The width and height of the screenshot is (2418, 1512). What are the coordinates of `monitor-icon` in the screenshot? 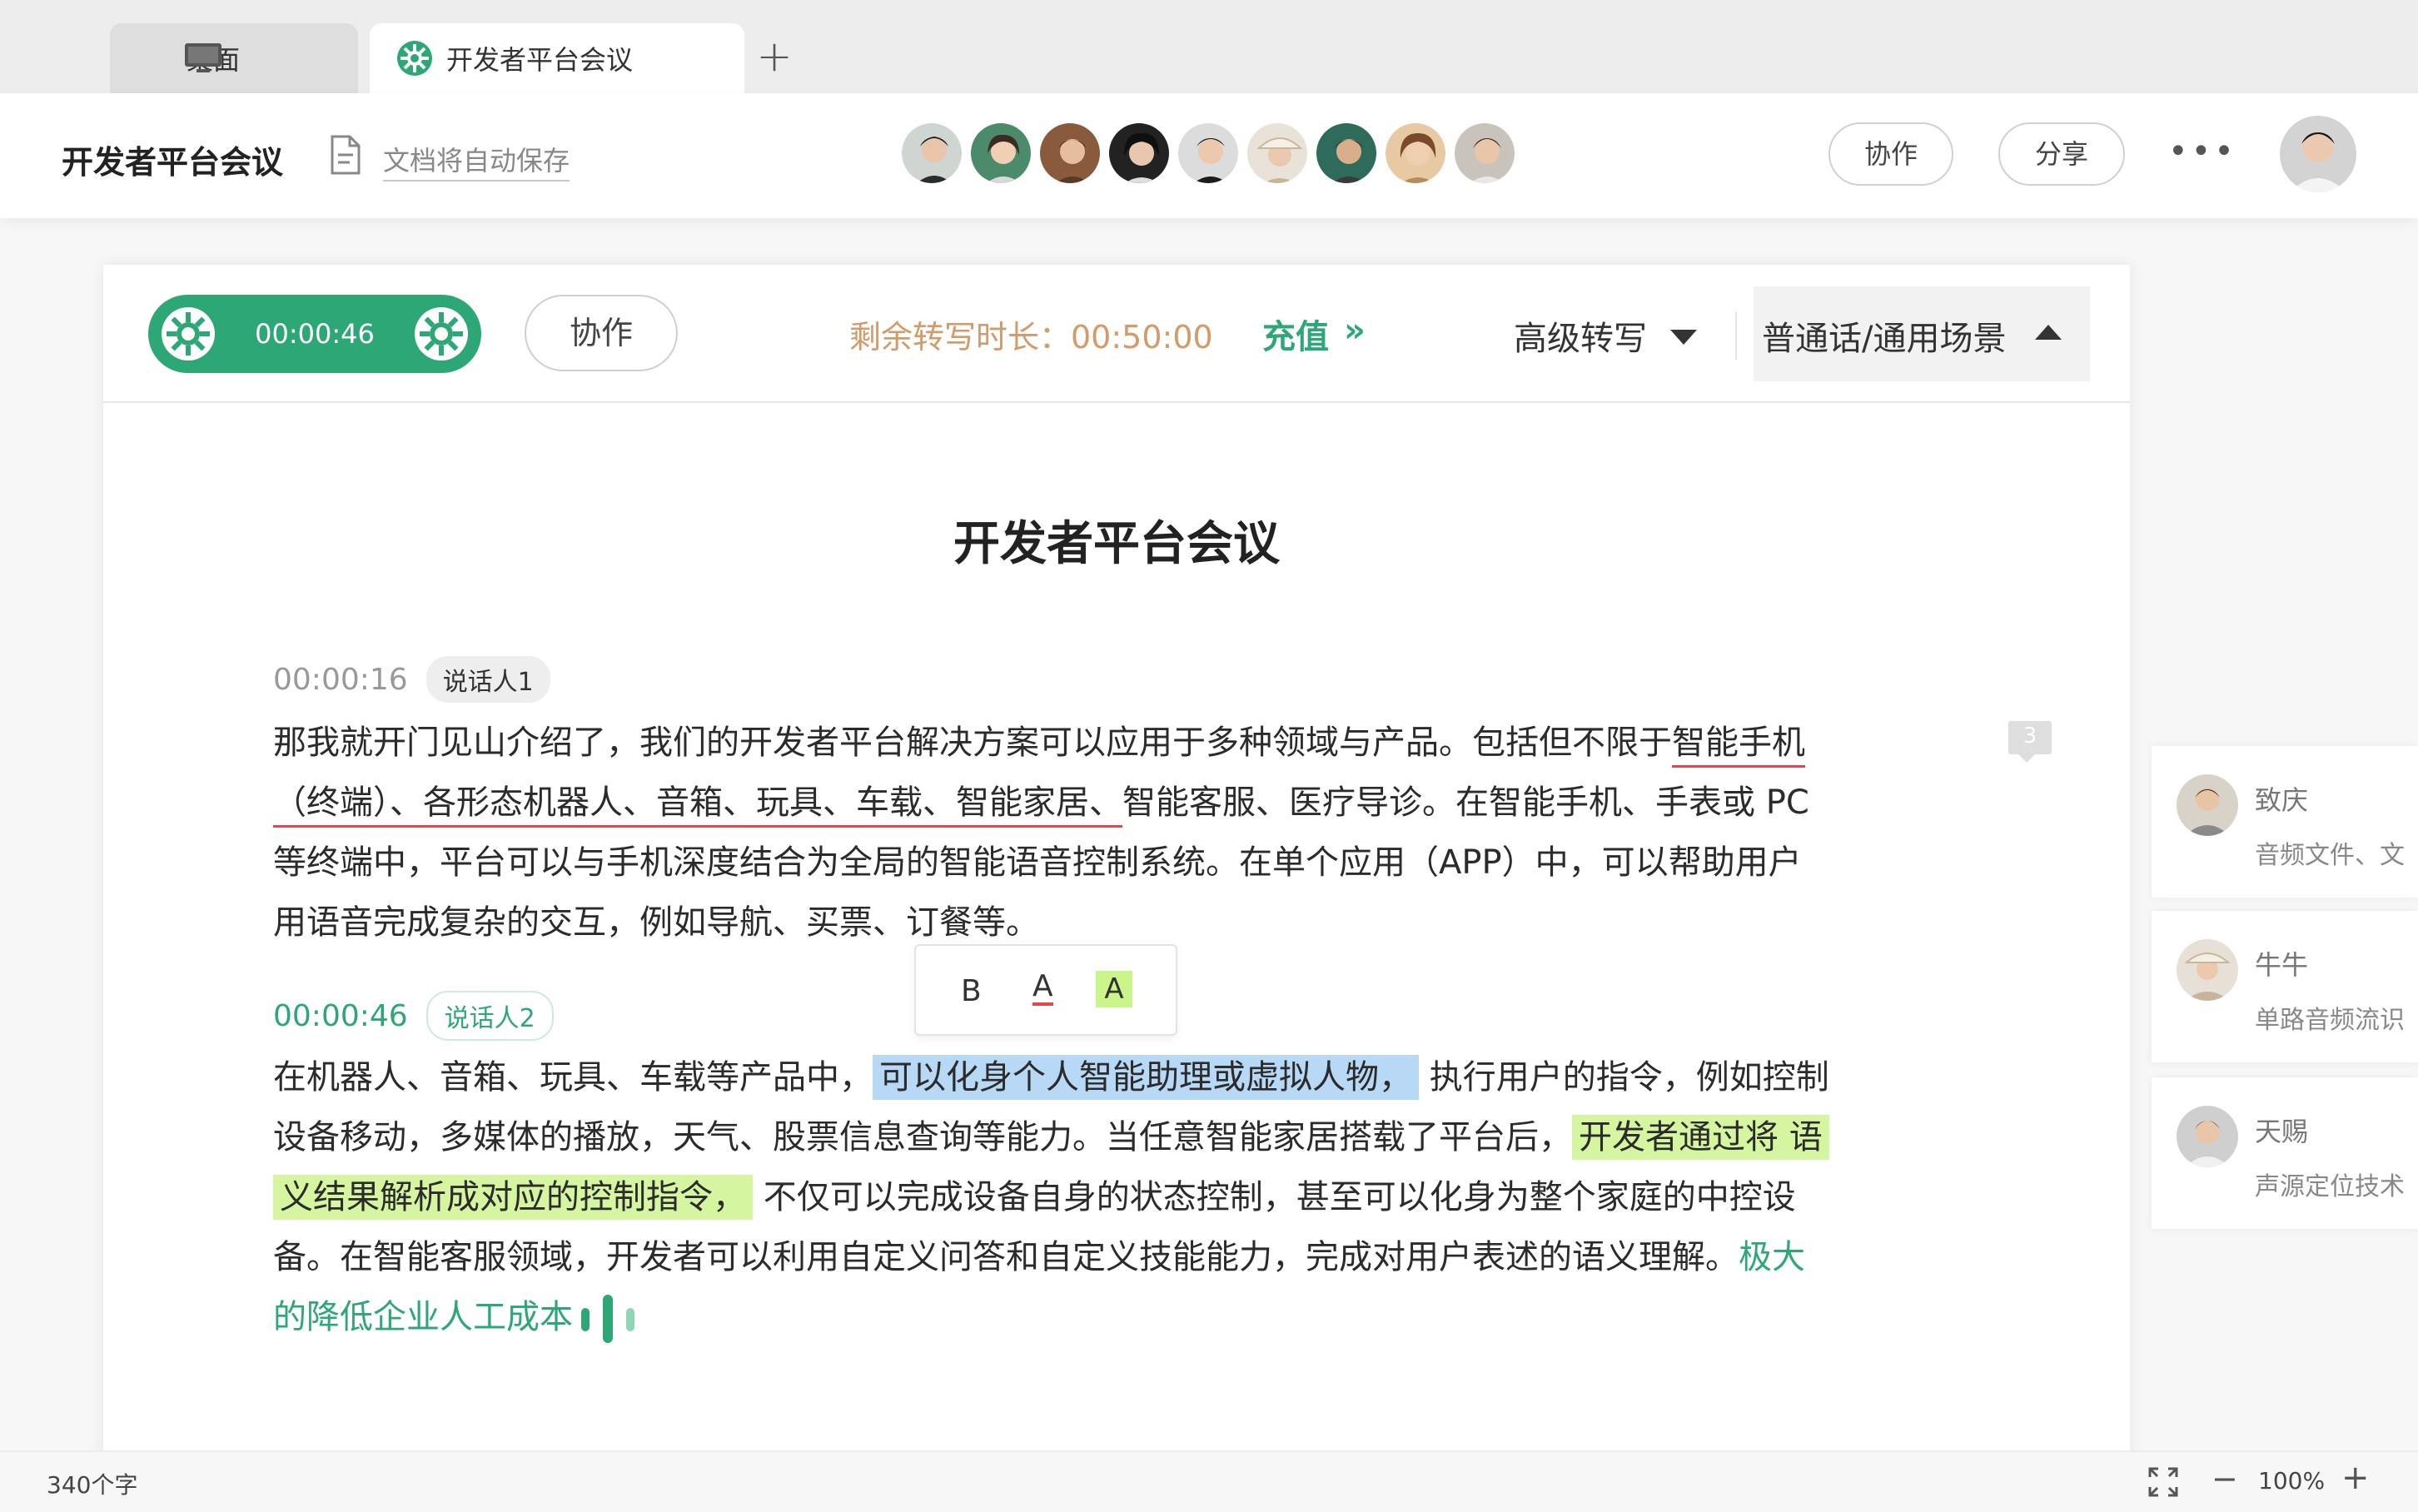 It's located at (203, 58).